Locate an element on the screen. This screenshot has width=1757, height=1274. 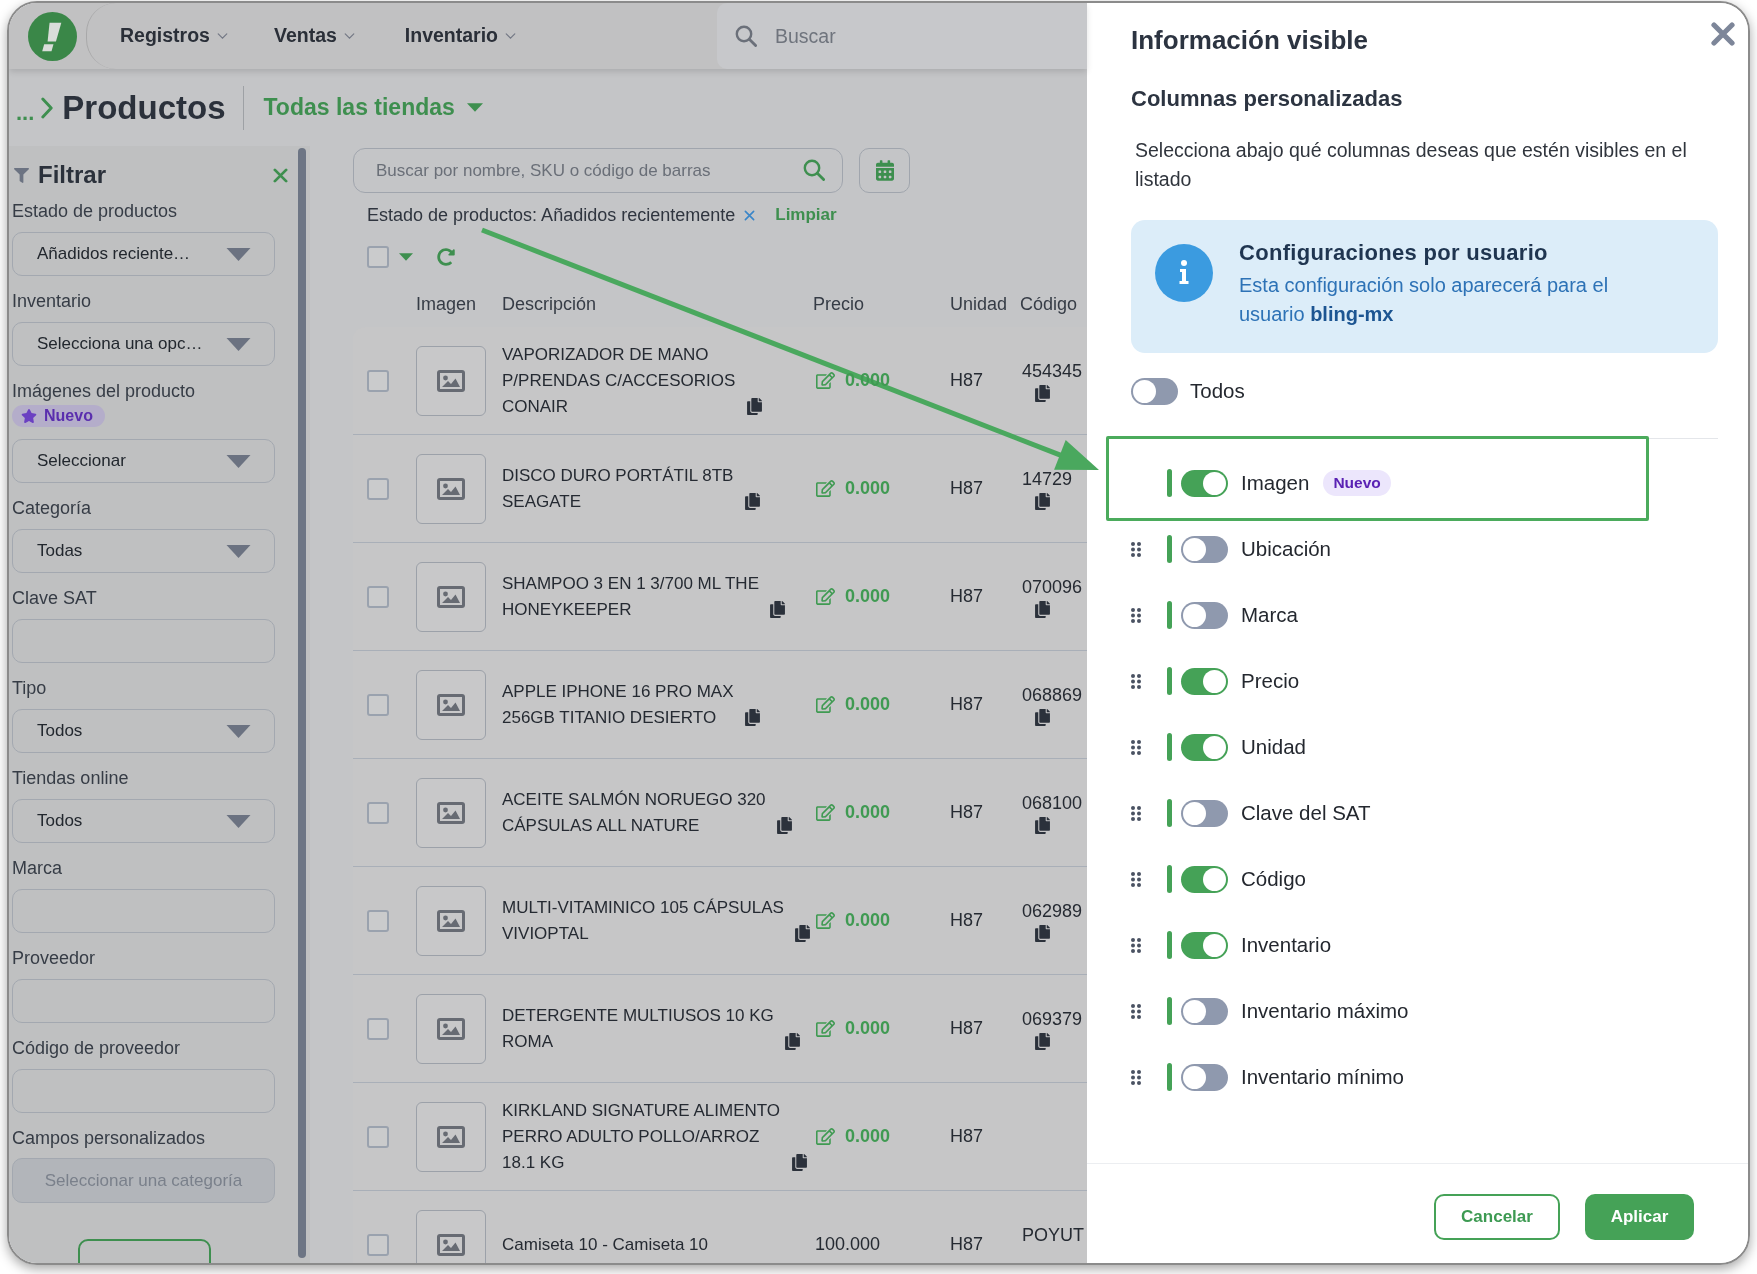
calendar-button is located at coordinates (884, 170).